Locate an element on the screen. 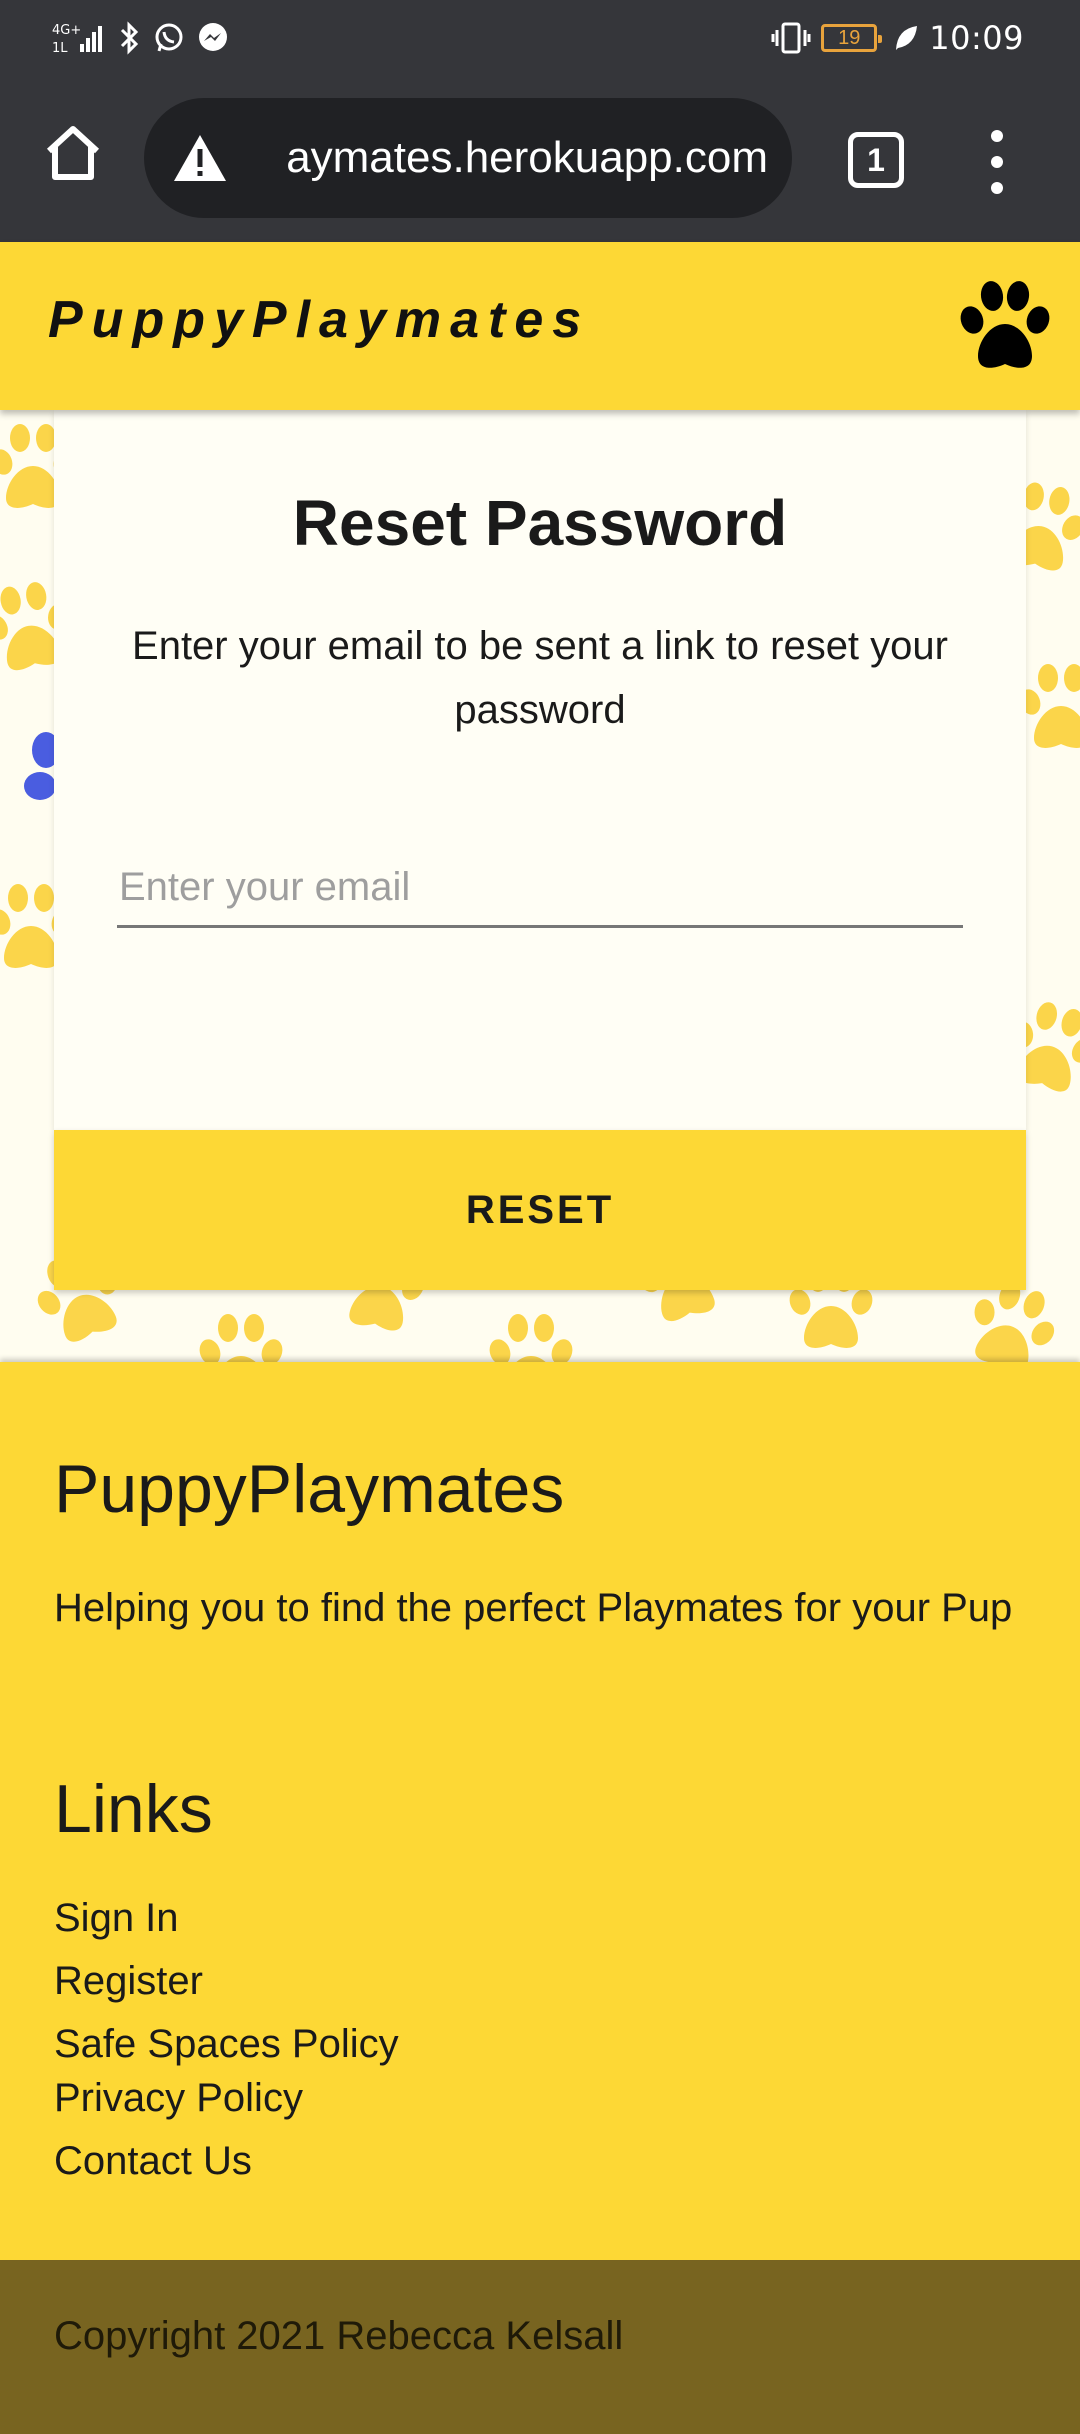 Image resolution: width=1080 pixels, height=2434 pixels. battery-icon: 19 is located at coordinates (852, 38).